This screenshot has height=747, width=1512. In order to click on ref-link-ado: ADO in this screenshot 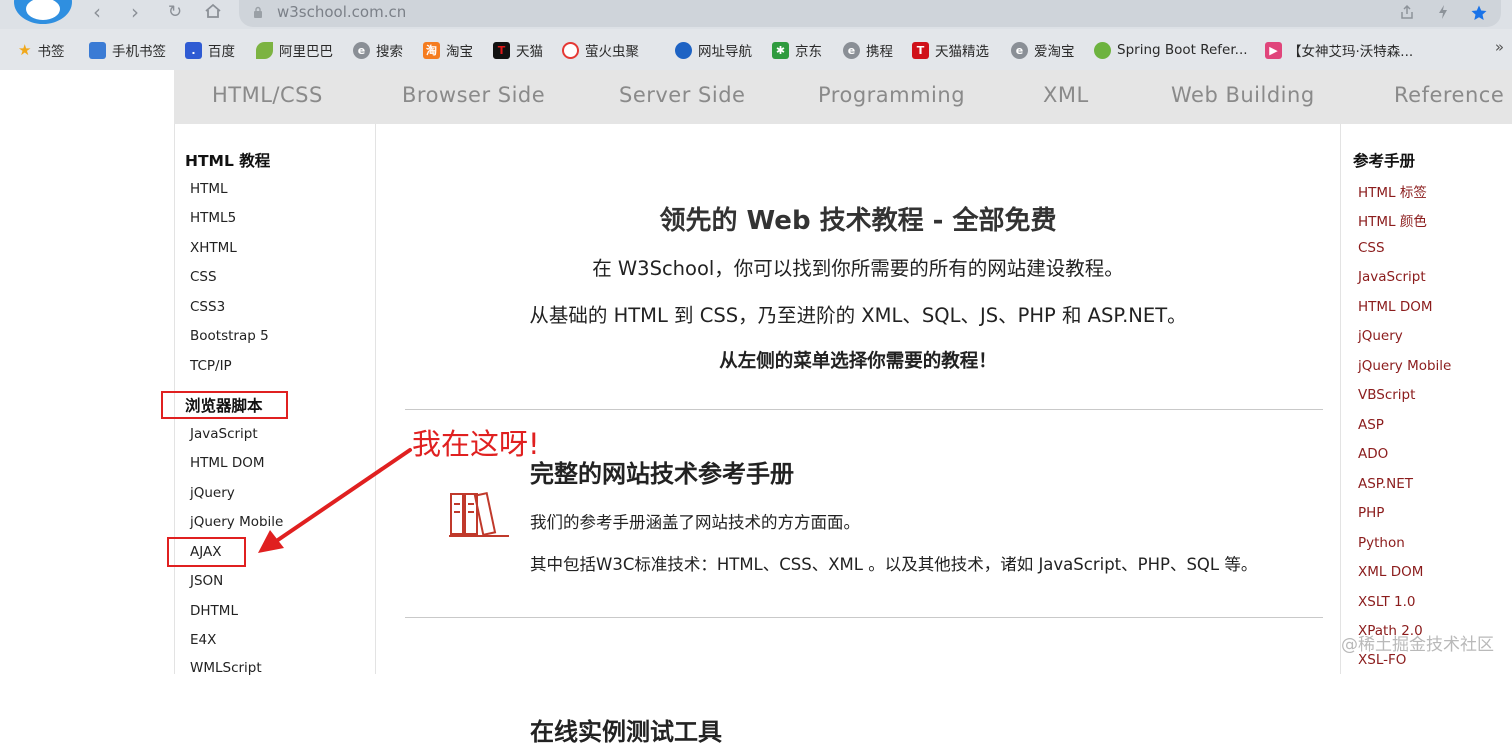, I will do `click(1373, 454)`.